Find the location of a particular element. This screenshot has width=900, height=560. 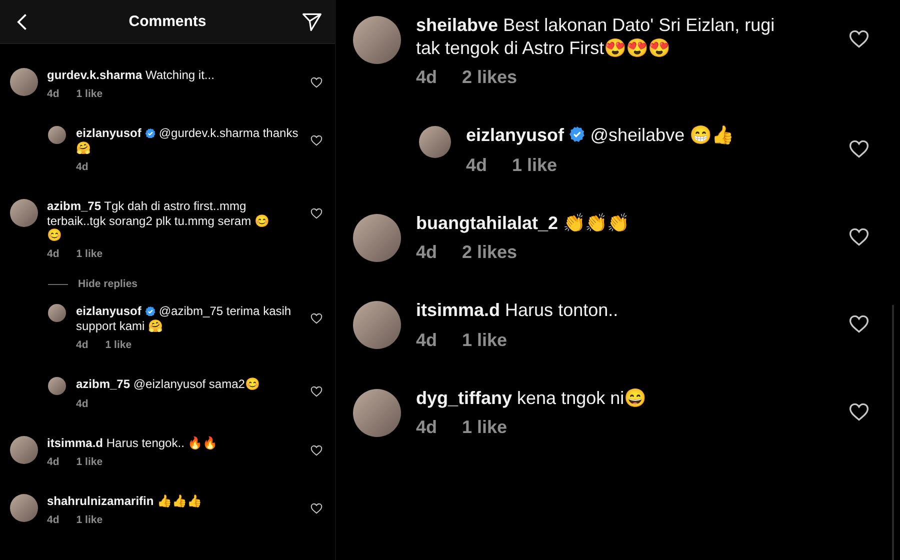

comment-text: itsimma.d Harus tonton.. is located at coordinates (518, 310).